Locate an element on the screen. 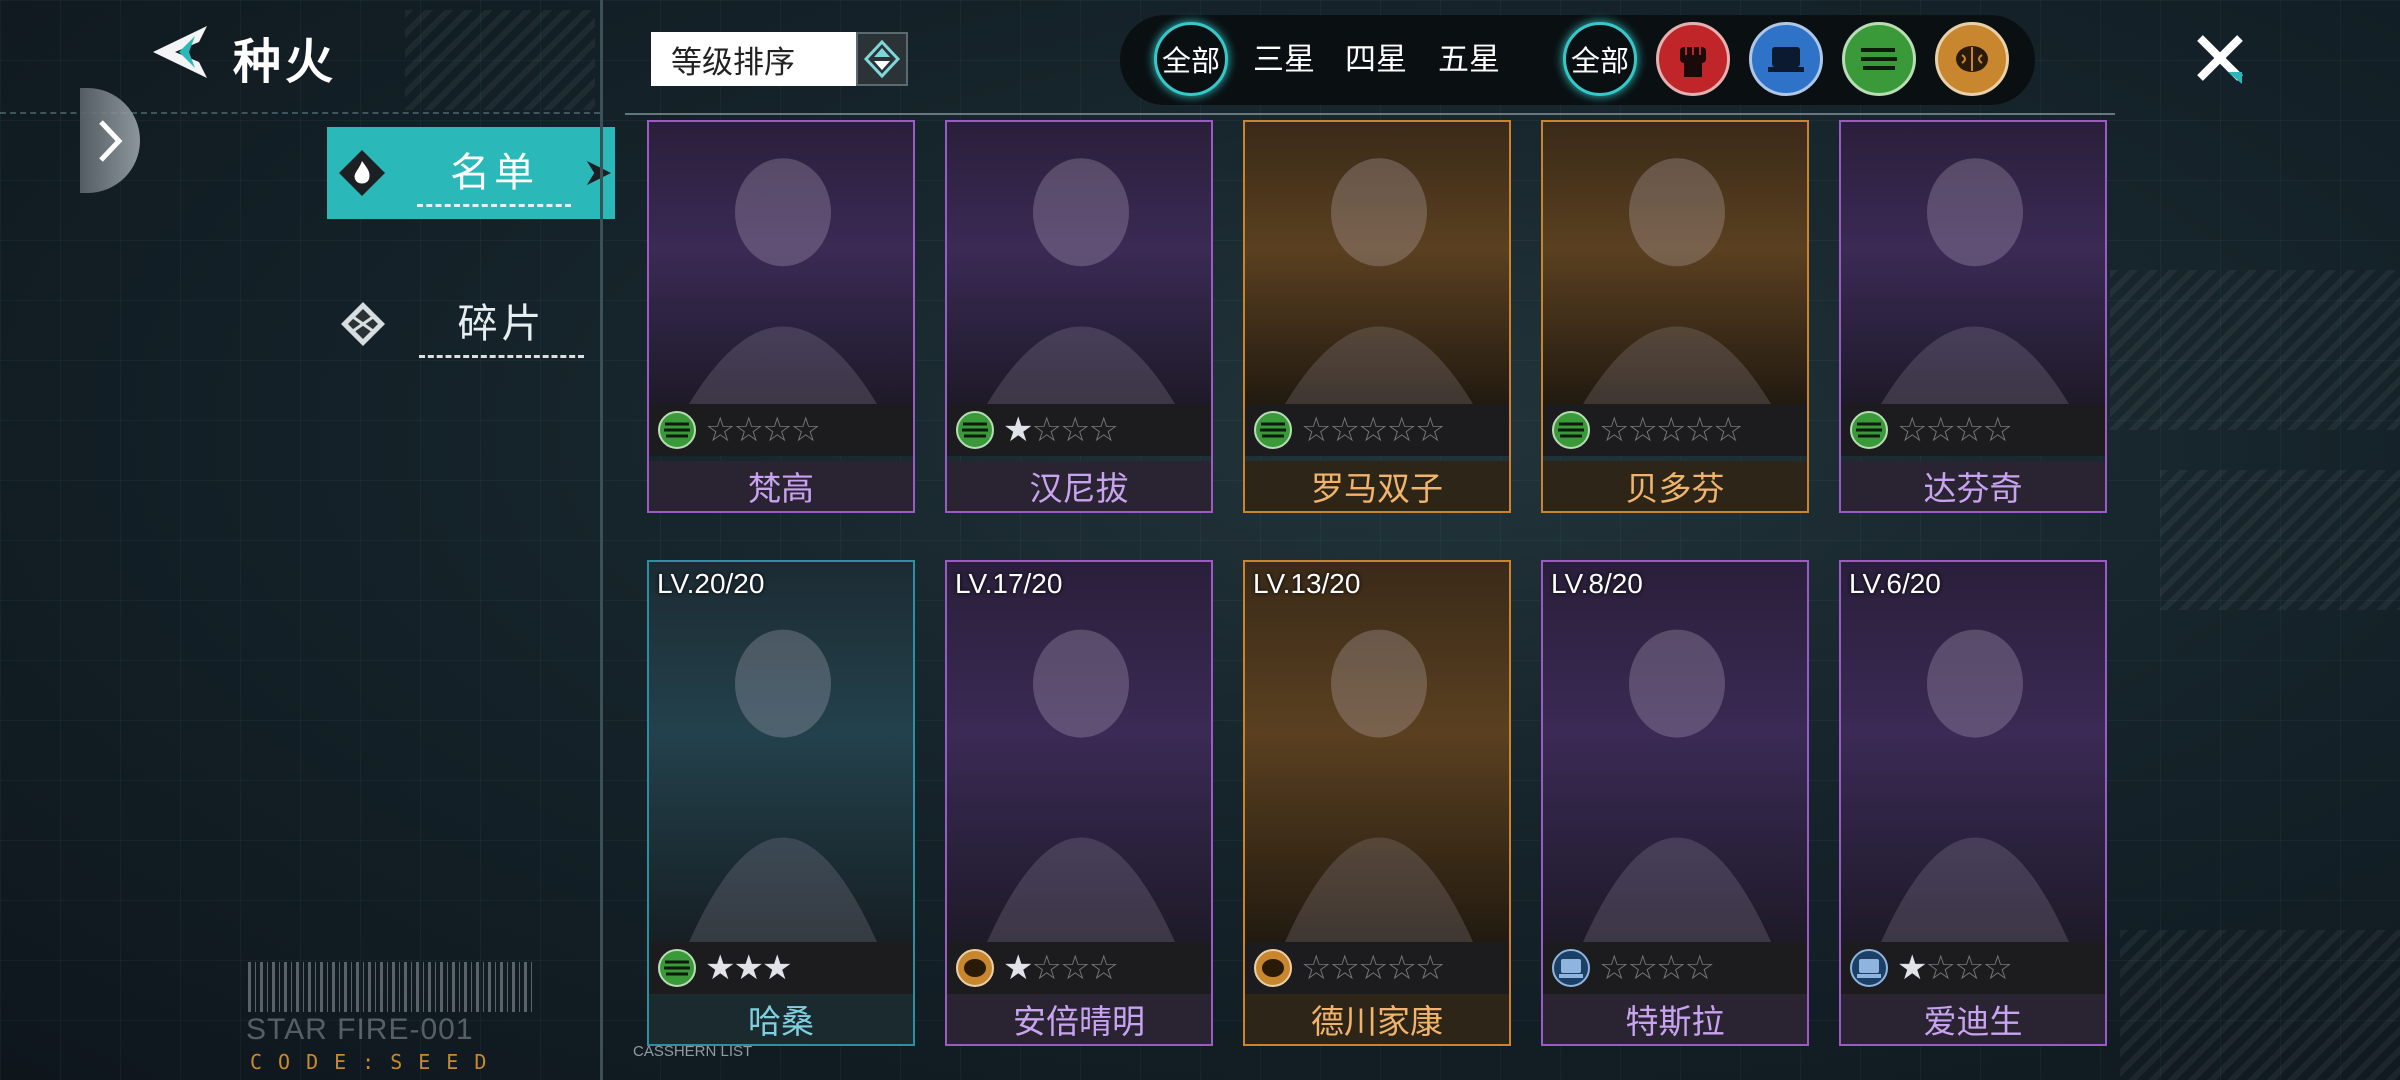  back-button is located at coordinates (180, 52).